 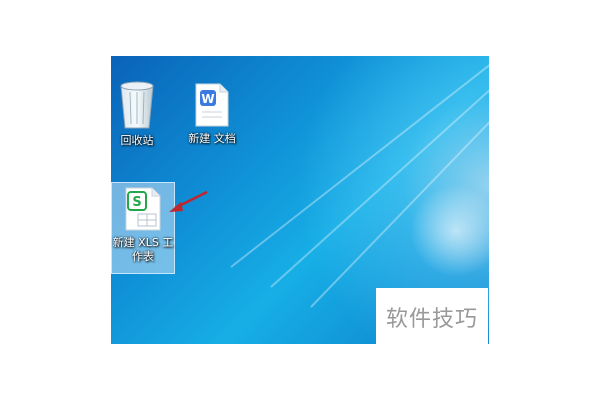 I want to click on wps-sheet-badge: S, so click(x=136, y=202).